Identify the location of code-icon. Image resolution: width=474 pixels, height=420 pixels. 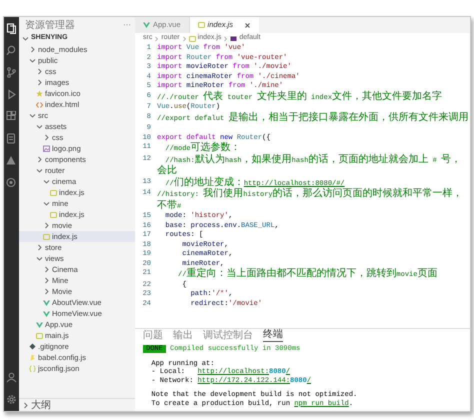
(39, 104).